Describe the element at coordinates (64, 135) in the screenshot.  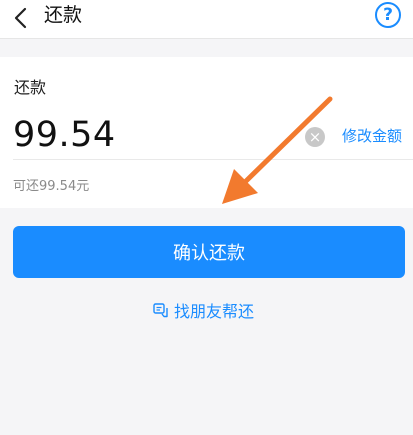
I see `amount-input: 99.54` at that location.